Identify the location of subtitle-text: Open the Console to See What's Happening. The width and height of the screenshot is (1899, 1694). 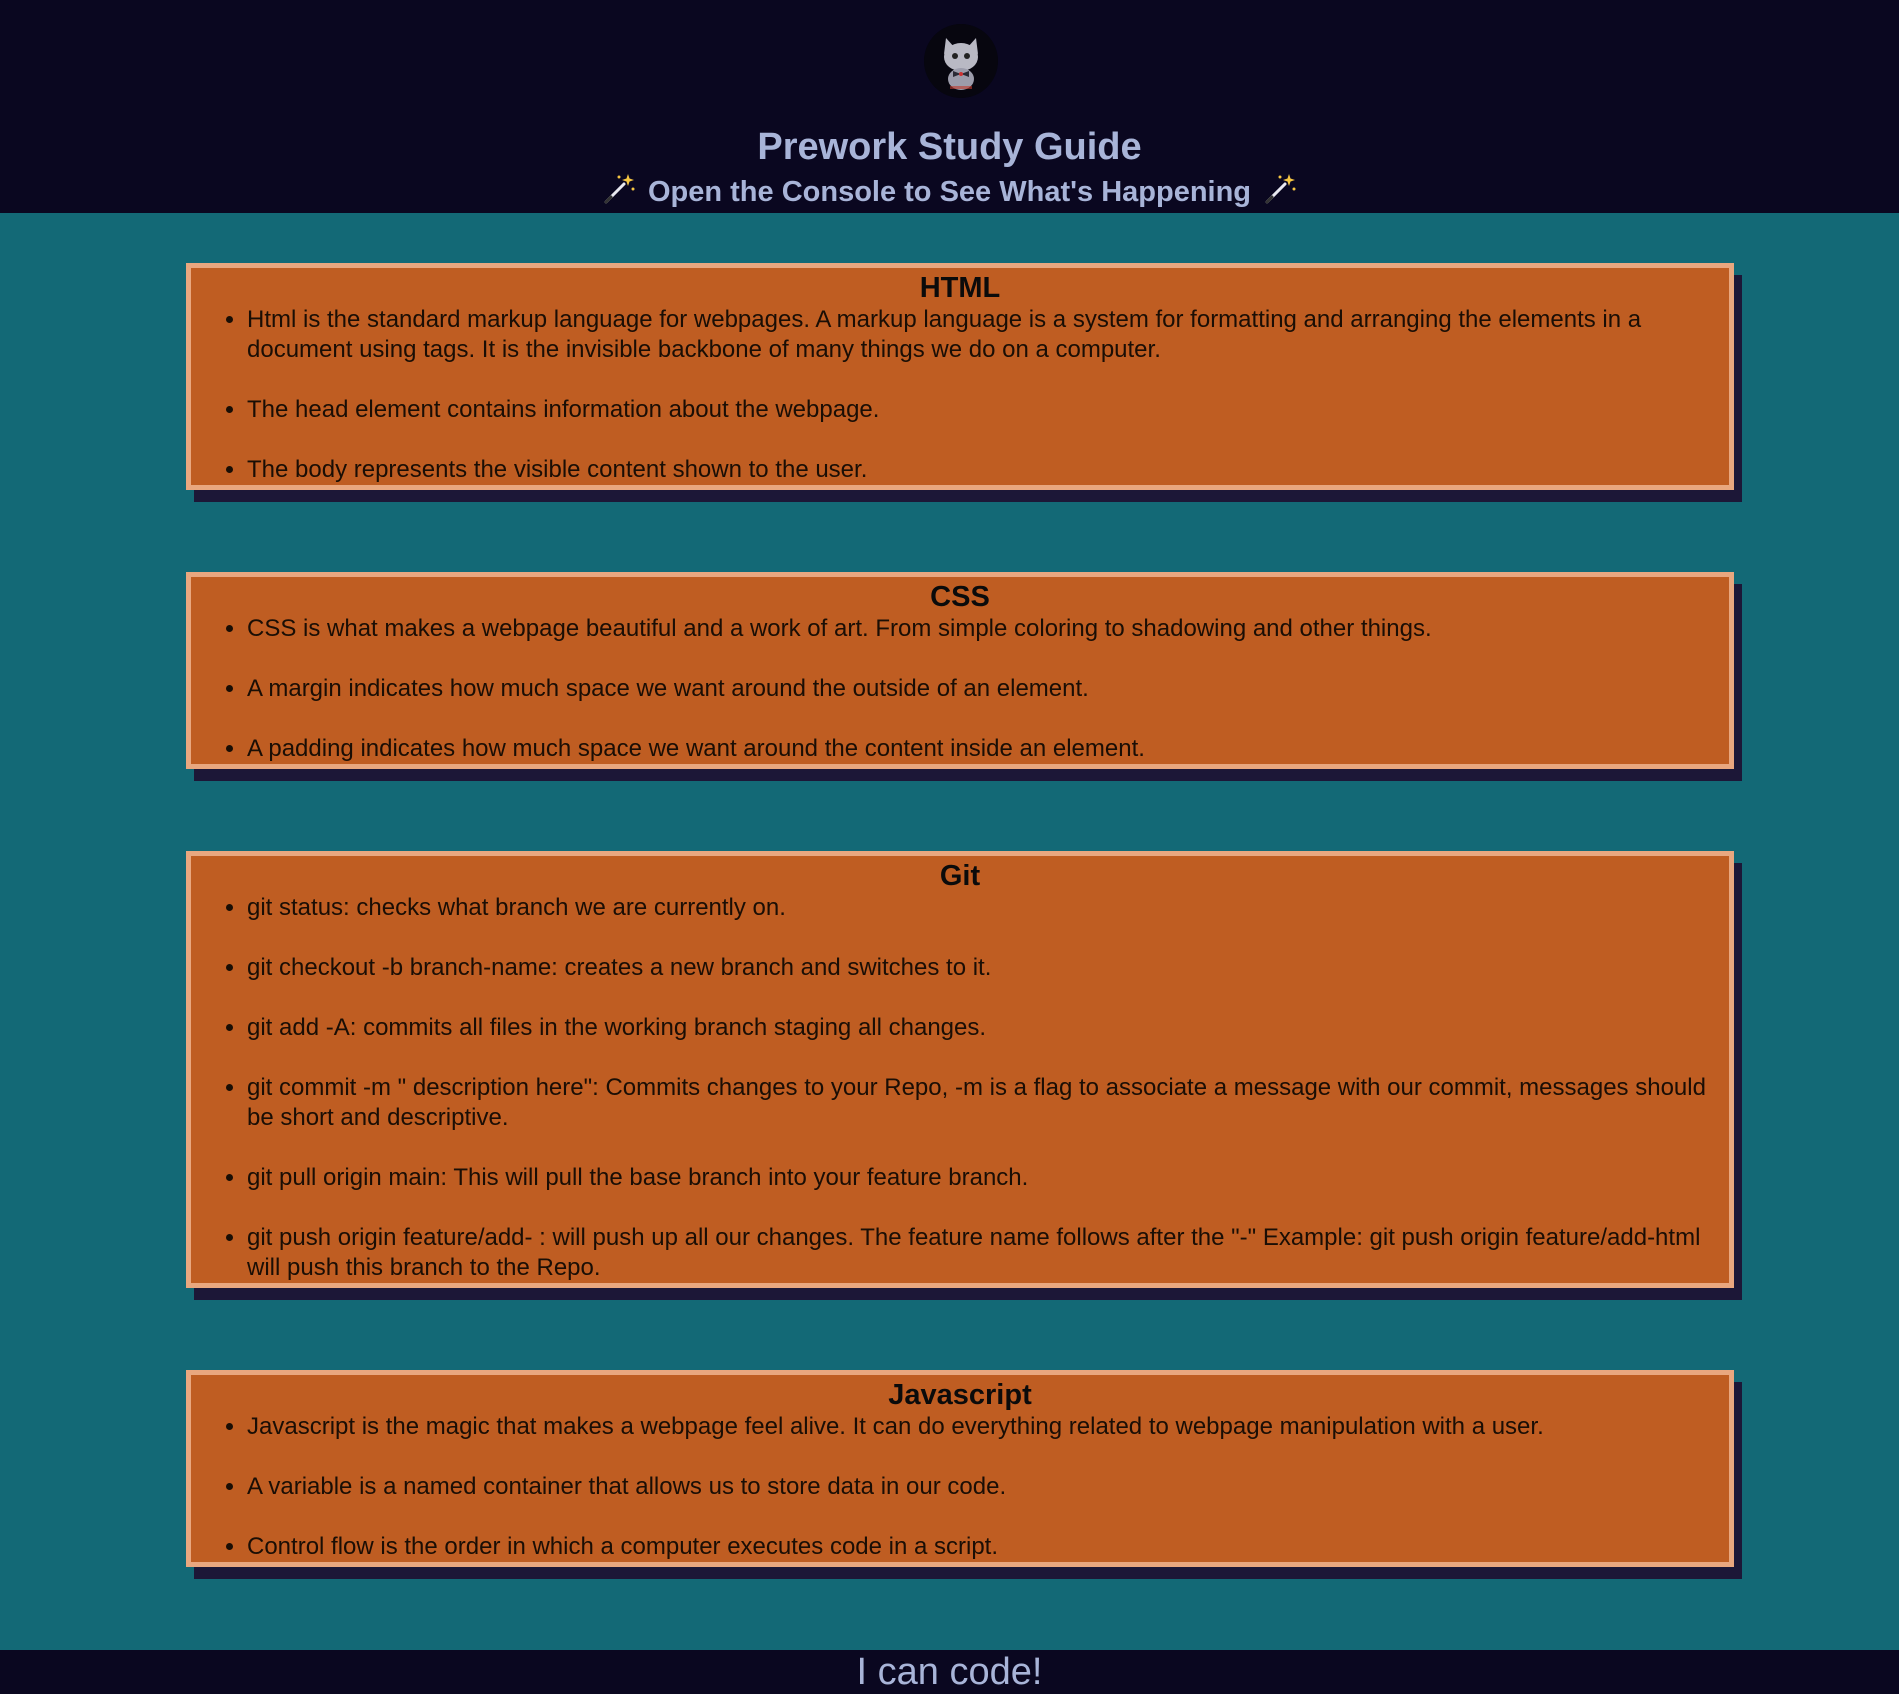
(949, 192).